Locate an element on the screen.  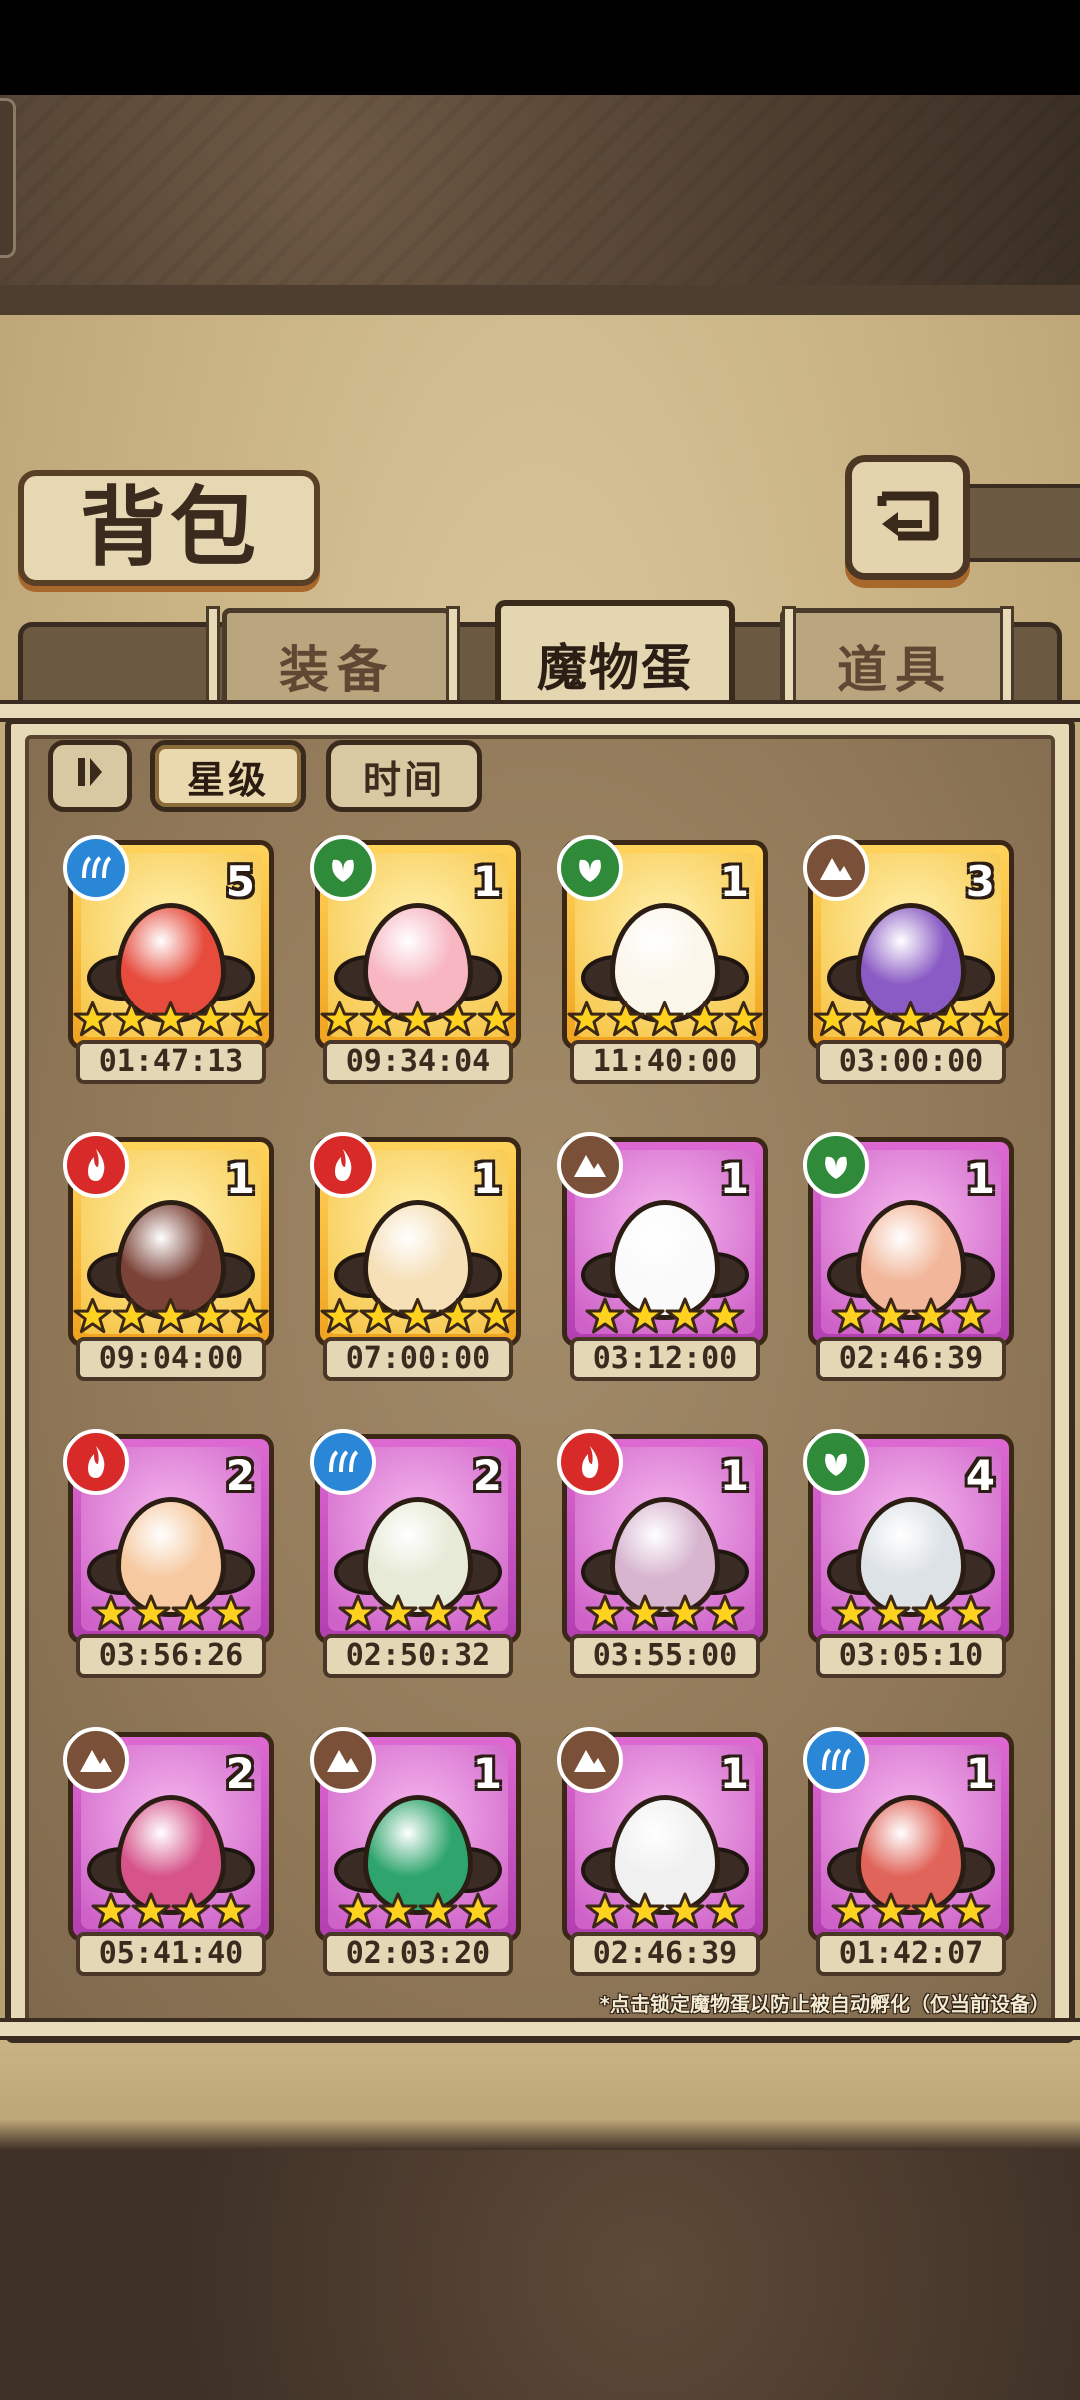
sort-by-star-button: 星级 is located at coordinates (228, 776).